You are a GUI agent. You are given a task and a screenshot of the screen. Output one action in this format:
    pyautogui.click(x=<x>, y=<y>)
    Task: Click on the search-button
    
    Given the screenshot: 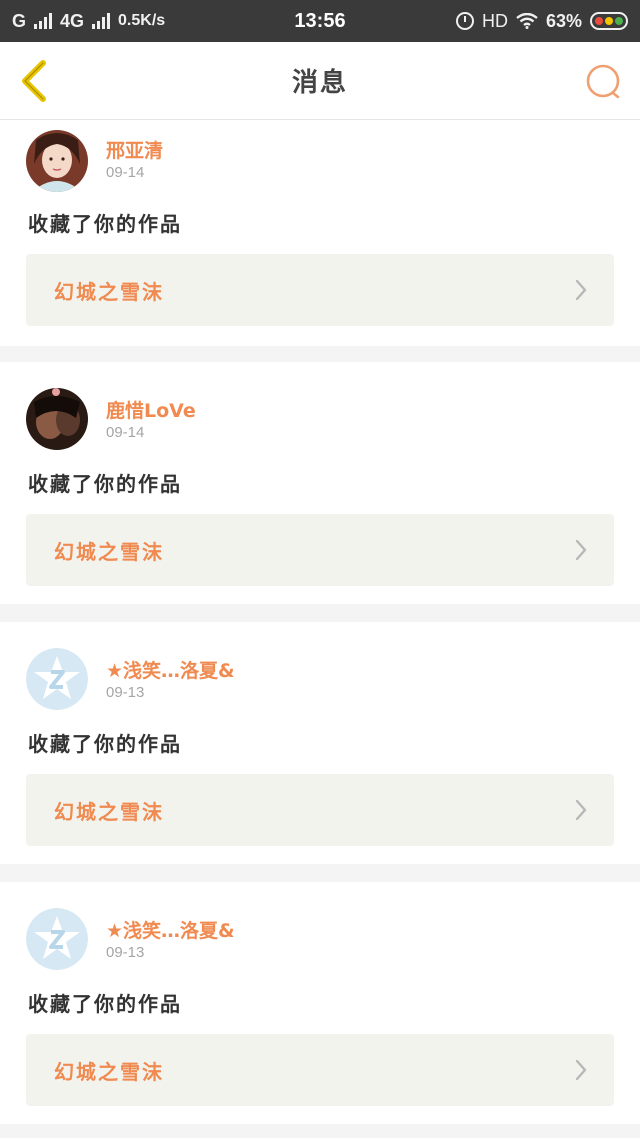 What is the action you would take?
    pyautogui.click(x=604, y=82)
    